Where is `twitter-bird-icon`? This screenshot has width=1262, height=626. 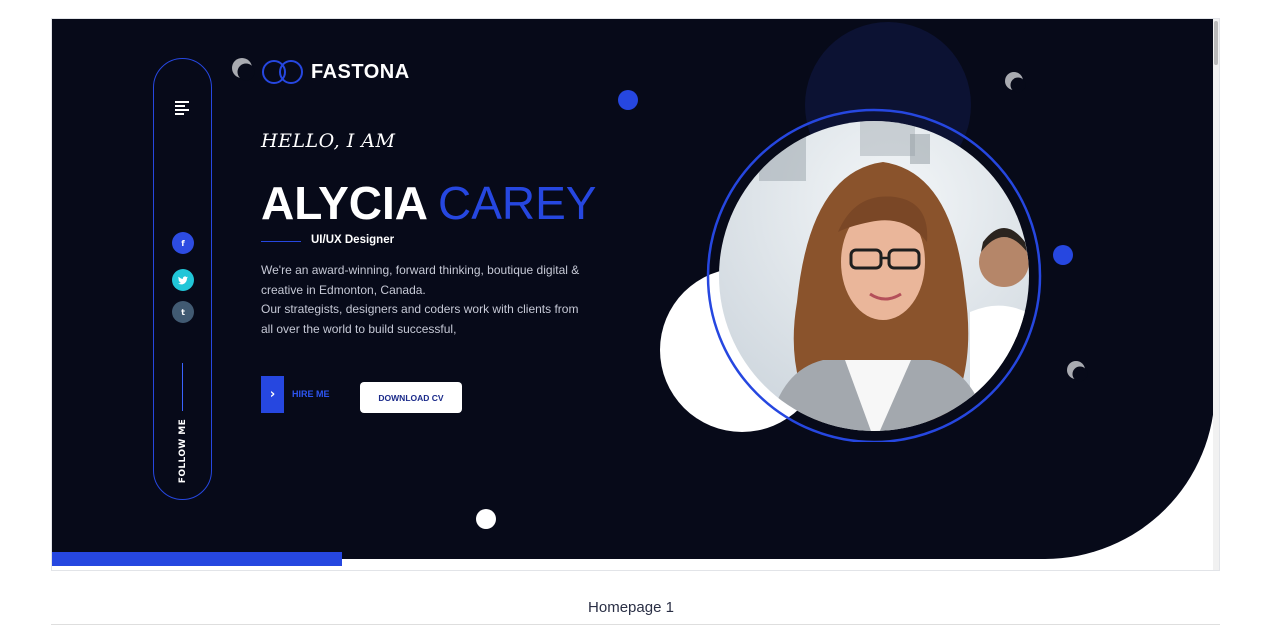
twitter-bird-icon is located at coordinates (183, 279).